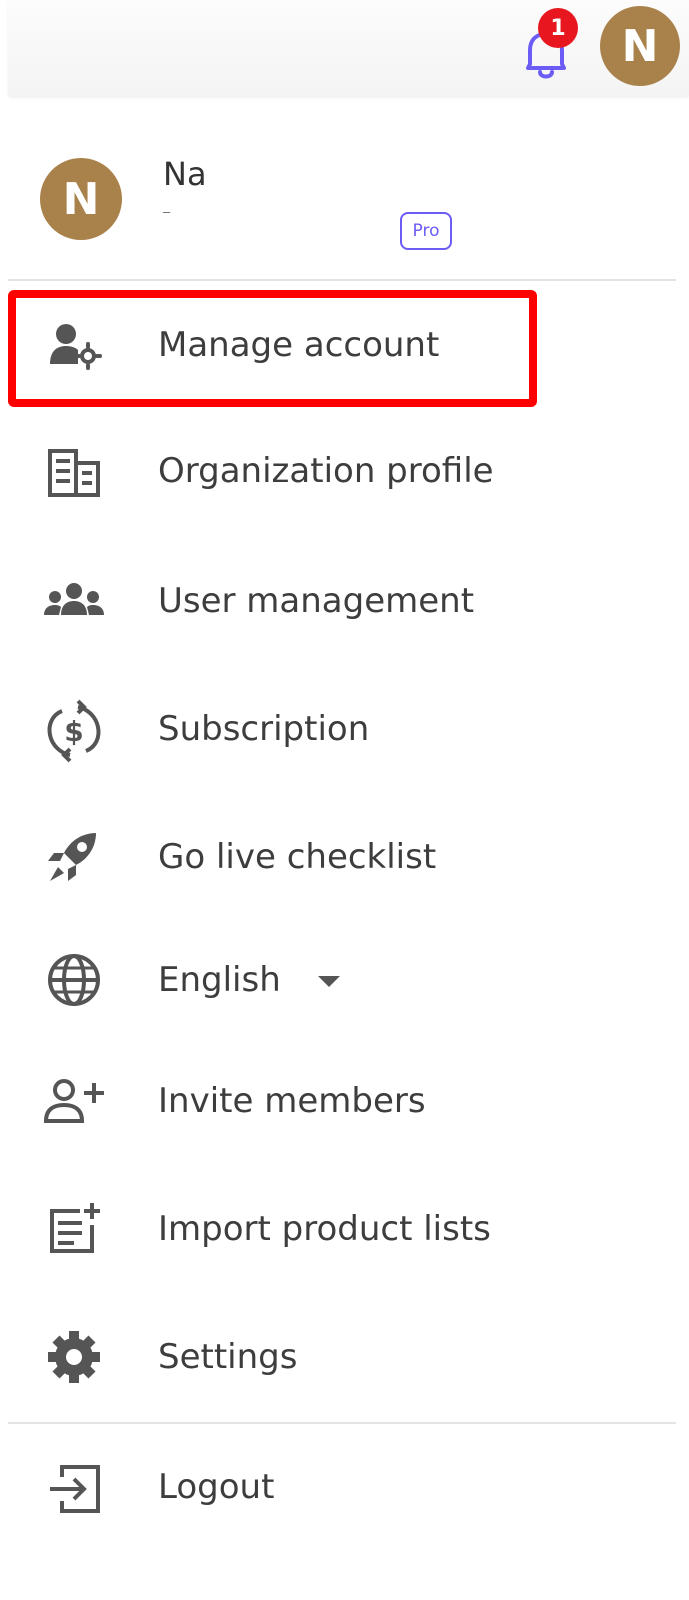 The width and height of the screenshot is (689, 1600). What do you see at coordinates (426, 231) in the screenshot?
I see `plan-badge: Pro` at bounding box center [426, 231].